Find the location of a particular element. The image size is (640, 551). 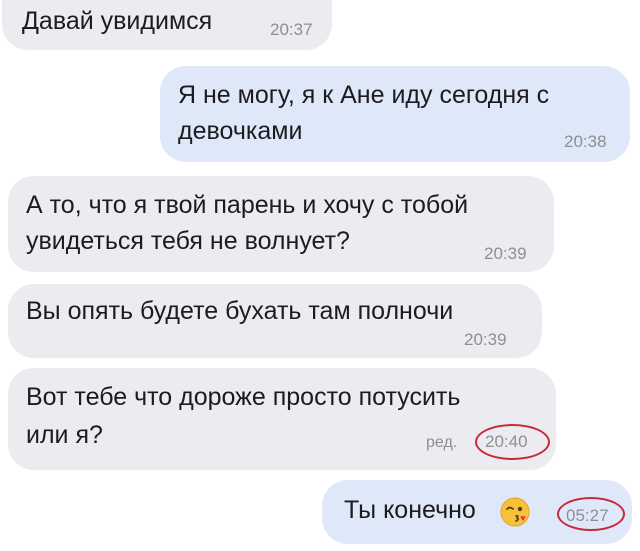

message-timestamp: 20:38 is located at coordinates (585, 141).